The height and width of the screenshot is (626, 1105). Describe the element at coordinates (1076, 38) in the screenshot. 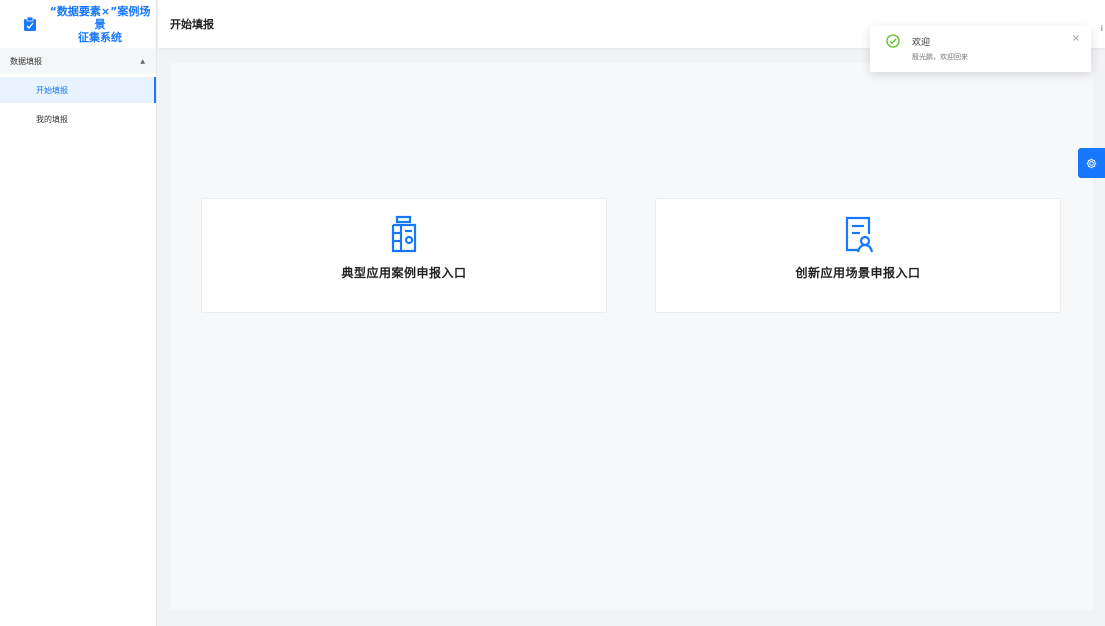

I see `close-icon: ×` at that location.